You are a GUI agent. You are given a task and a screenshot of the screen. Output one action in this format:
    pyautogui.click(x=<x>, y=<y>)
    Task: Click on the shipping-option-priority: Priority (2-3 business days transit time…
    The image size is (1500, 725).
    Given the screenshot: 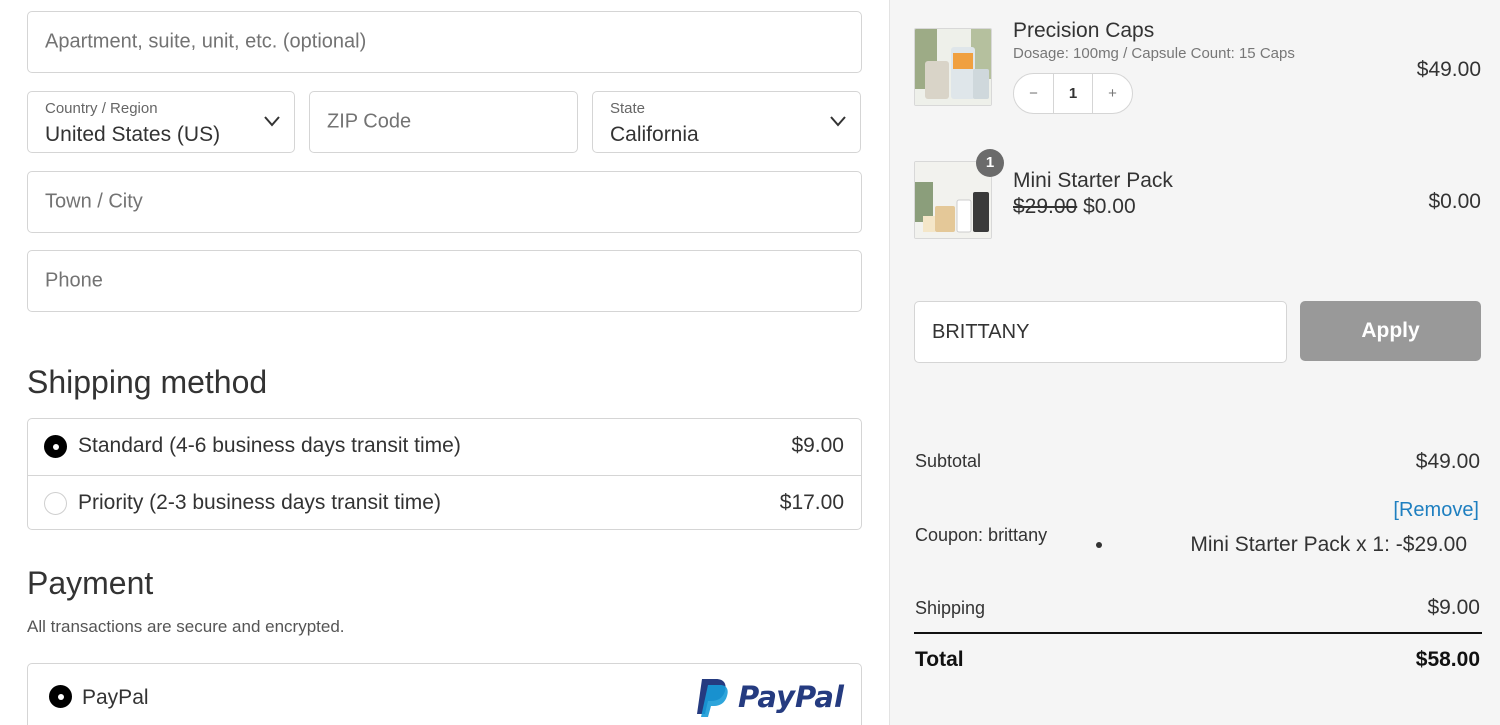 What is the action you would take?
    pyautogui.click(x=444, y=503)
    